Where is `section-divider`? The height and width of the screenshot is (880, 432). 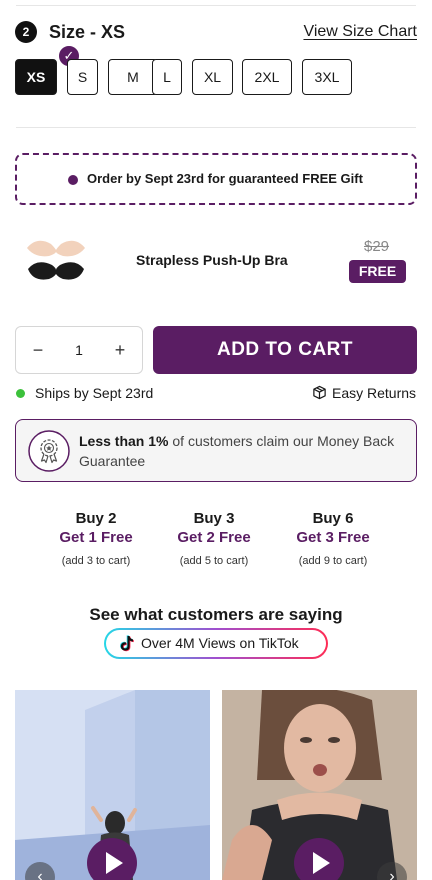 section-divider is located at coordinates (216, 127).